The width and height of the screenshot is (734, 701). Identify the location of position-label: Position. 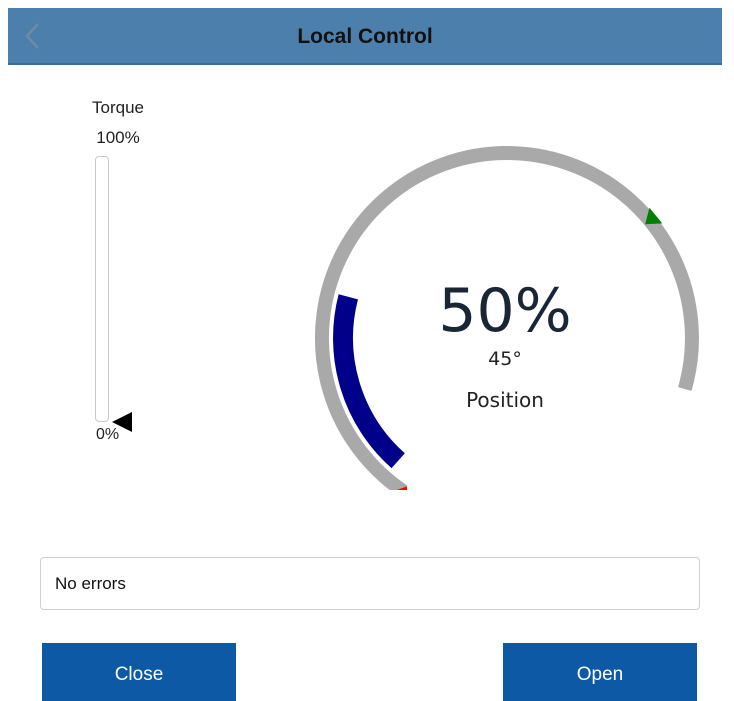
(505, 400).